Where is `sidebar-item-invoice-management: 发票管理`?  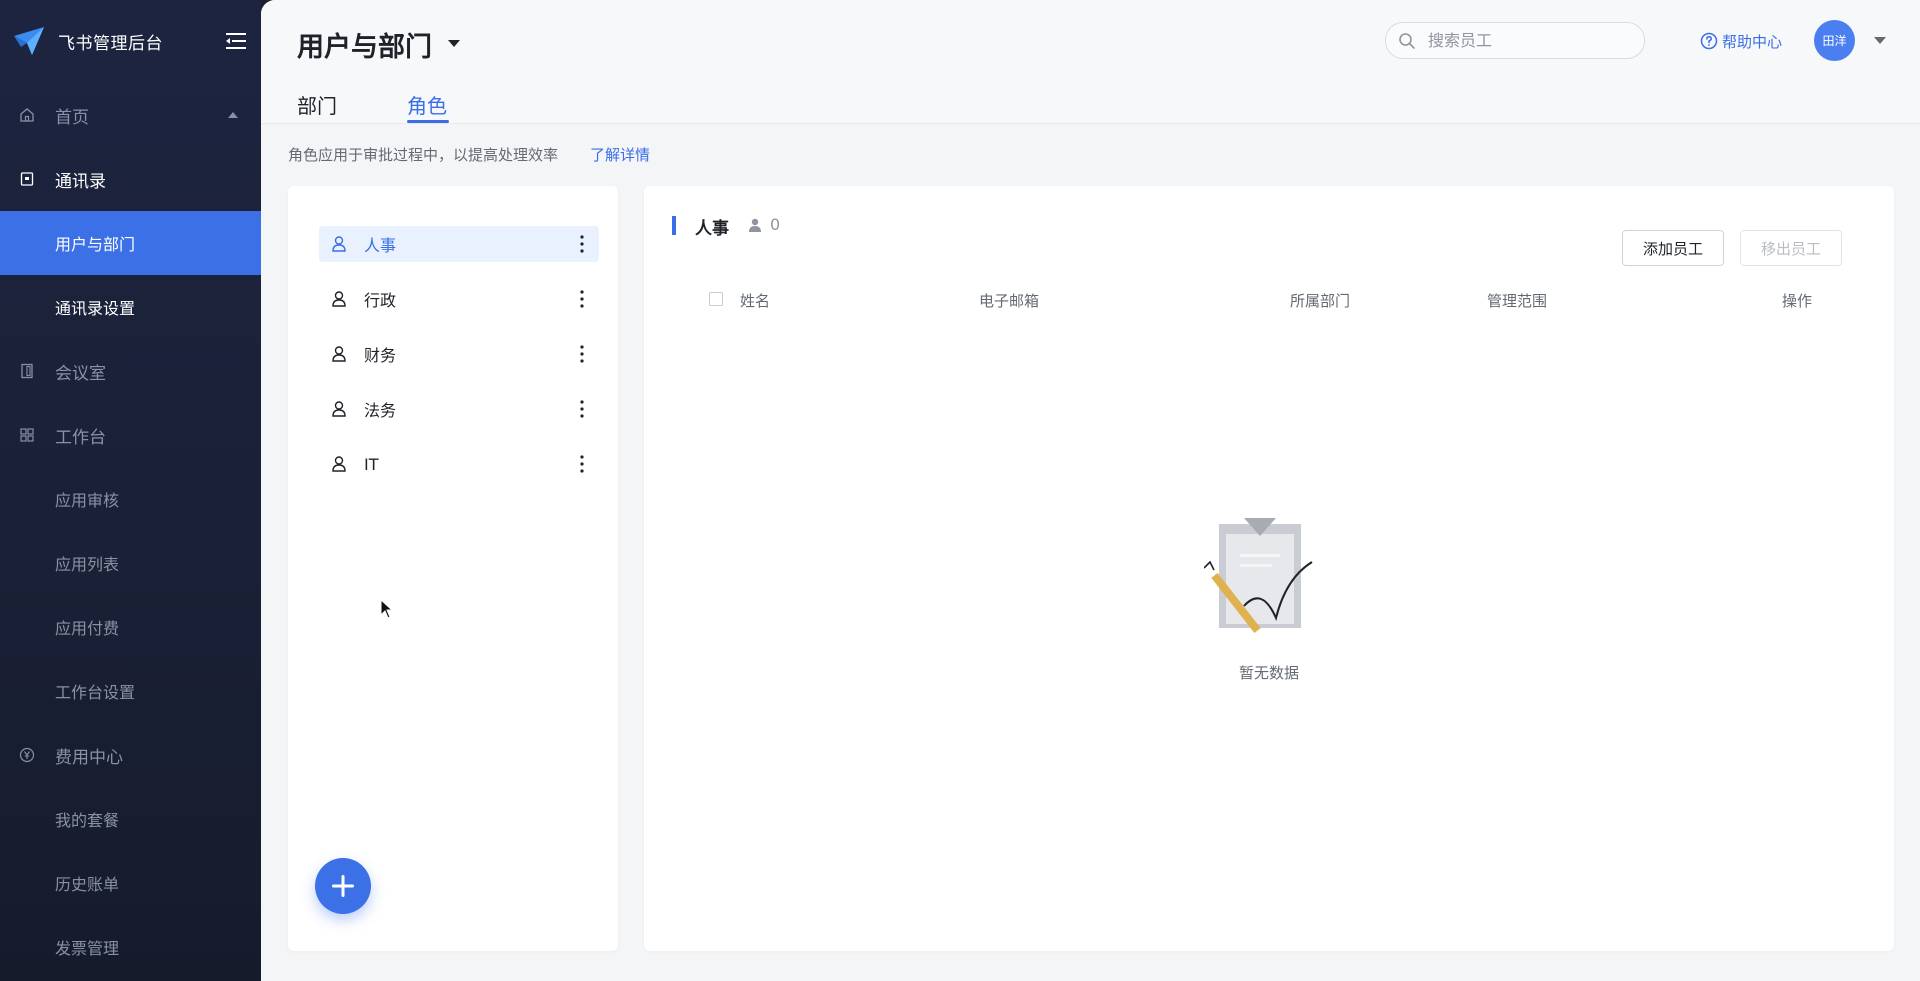
sidebar-item-invoice-management: 发票管理 is located at coordinates (130, 947).